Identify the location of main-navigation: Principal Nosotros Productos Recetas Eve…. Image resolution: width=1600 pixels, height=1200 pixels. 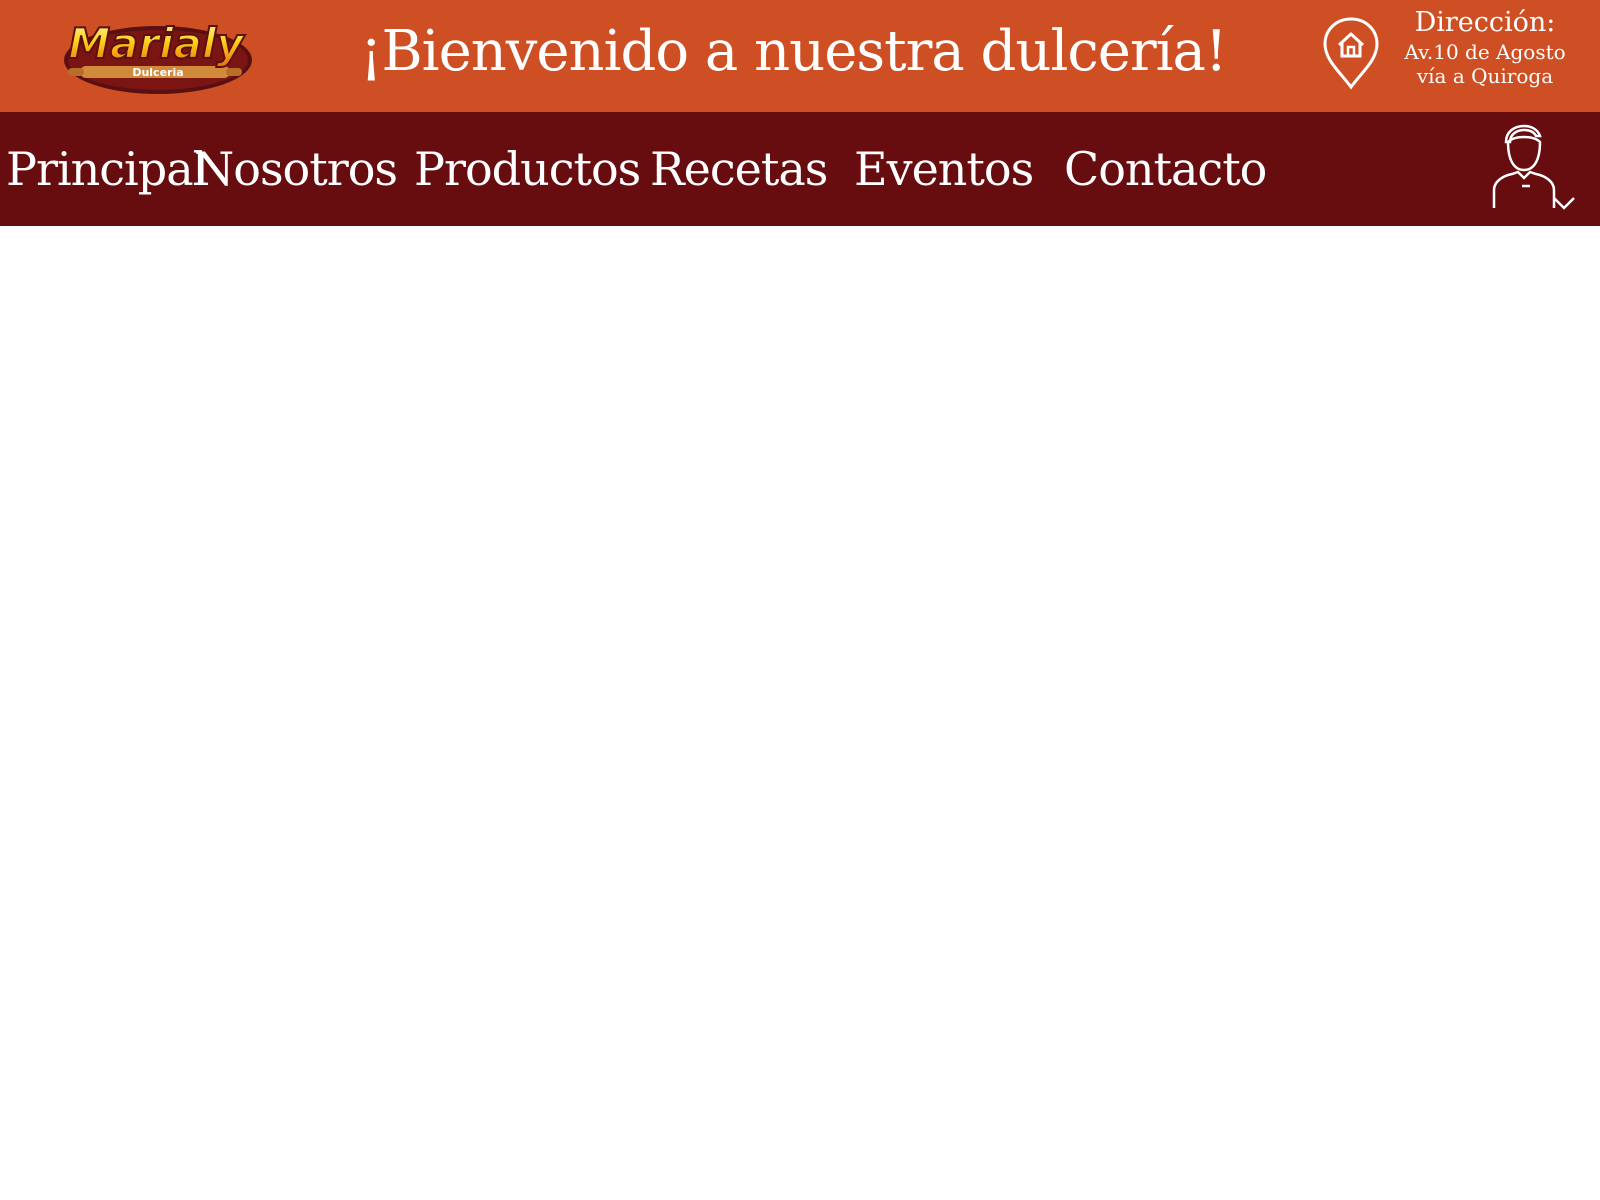
(800, 169).